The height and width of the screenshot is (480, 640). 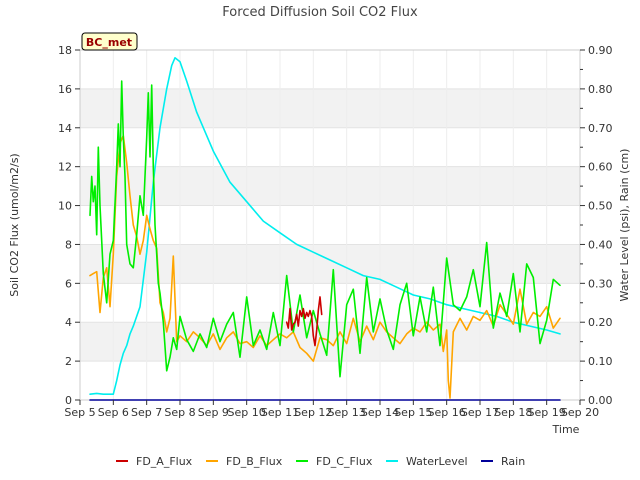 What do you see at coordinates (566, 429) in the screenshot?
I see `x-axis-label: Time` at bounding box center [566, 429].